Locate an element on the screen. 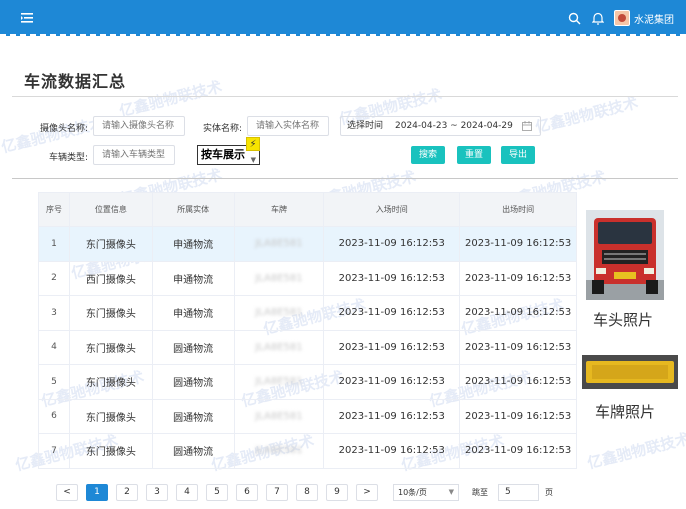 The height and width of the screenshot is (509, 686). camera-name-label: 摄像头名称: is located at coordinates (63, 129).